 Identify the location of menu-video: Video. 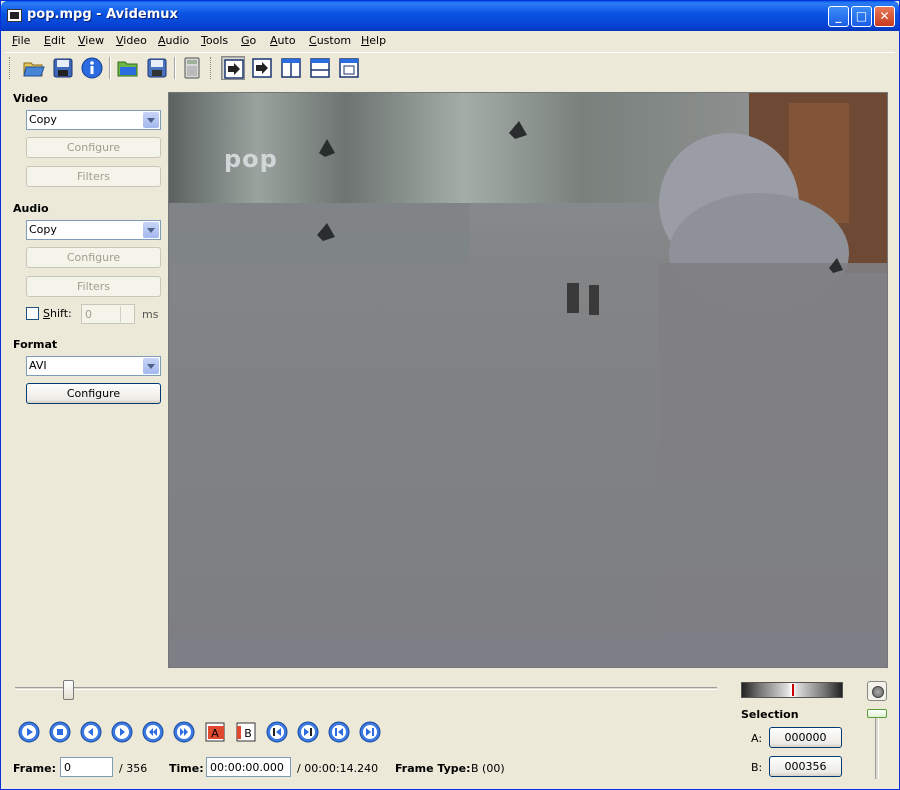
(131, 40).